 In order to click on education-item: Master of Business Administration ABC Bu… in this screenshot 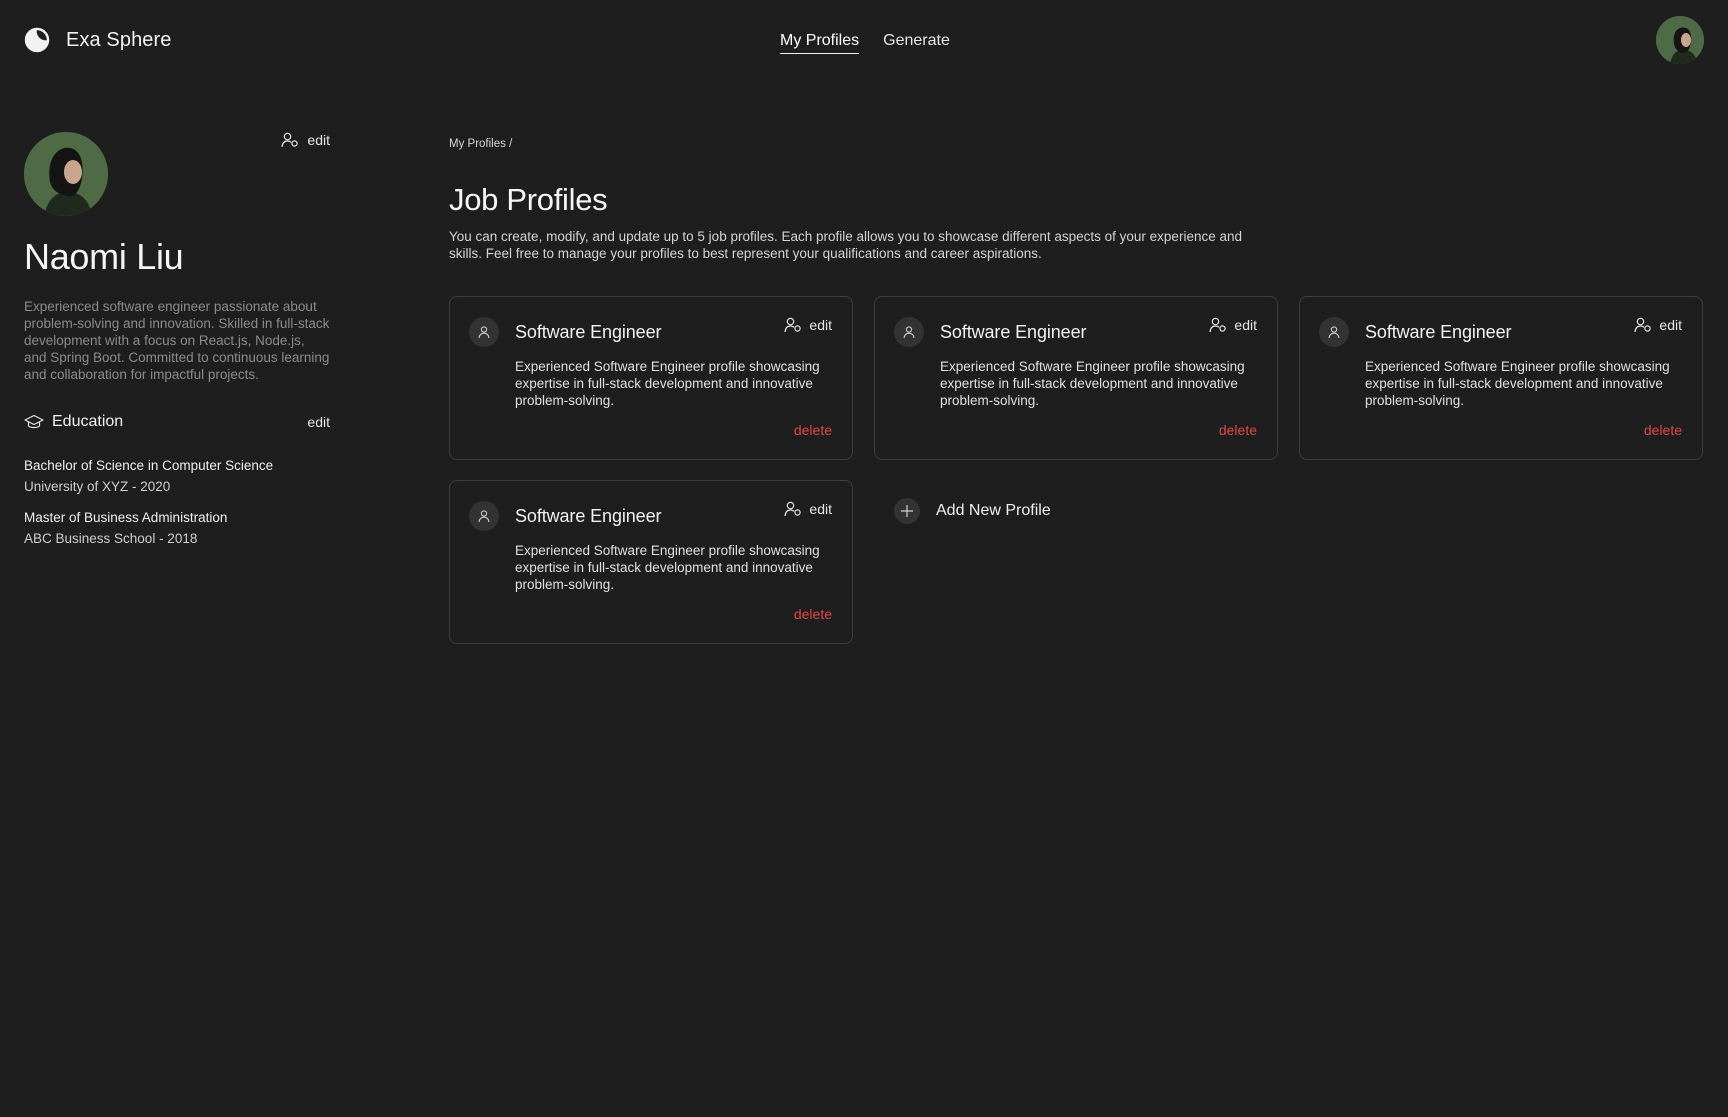, I will do `click(177, 528)`.